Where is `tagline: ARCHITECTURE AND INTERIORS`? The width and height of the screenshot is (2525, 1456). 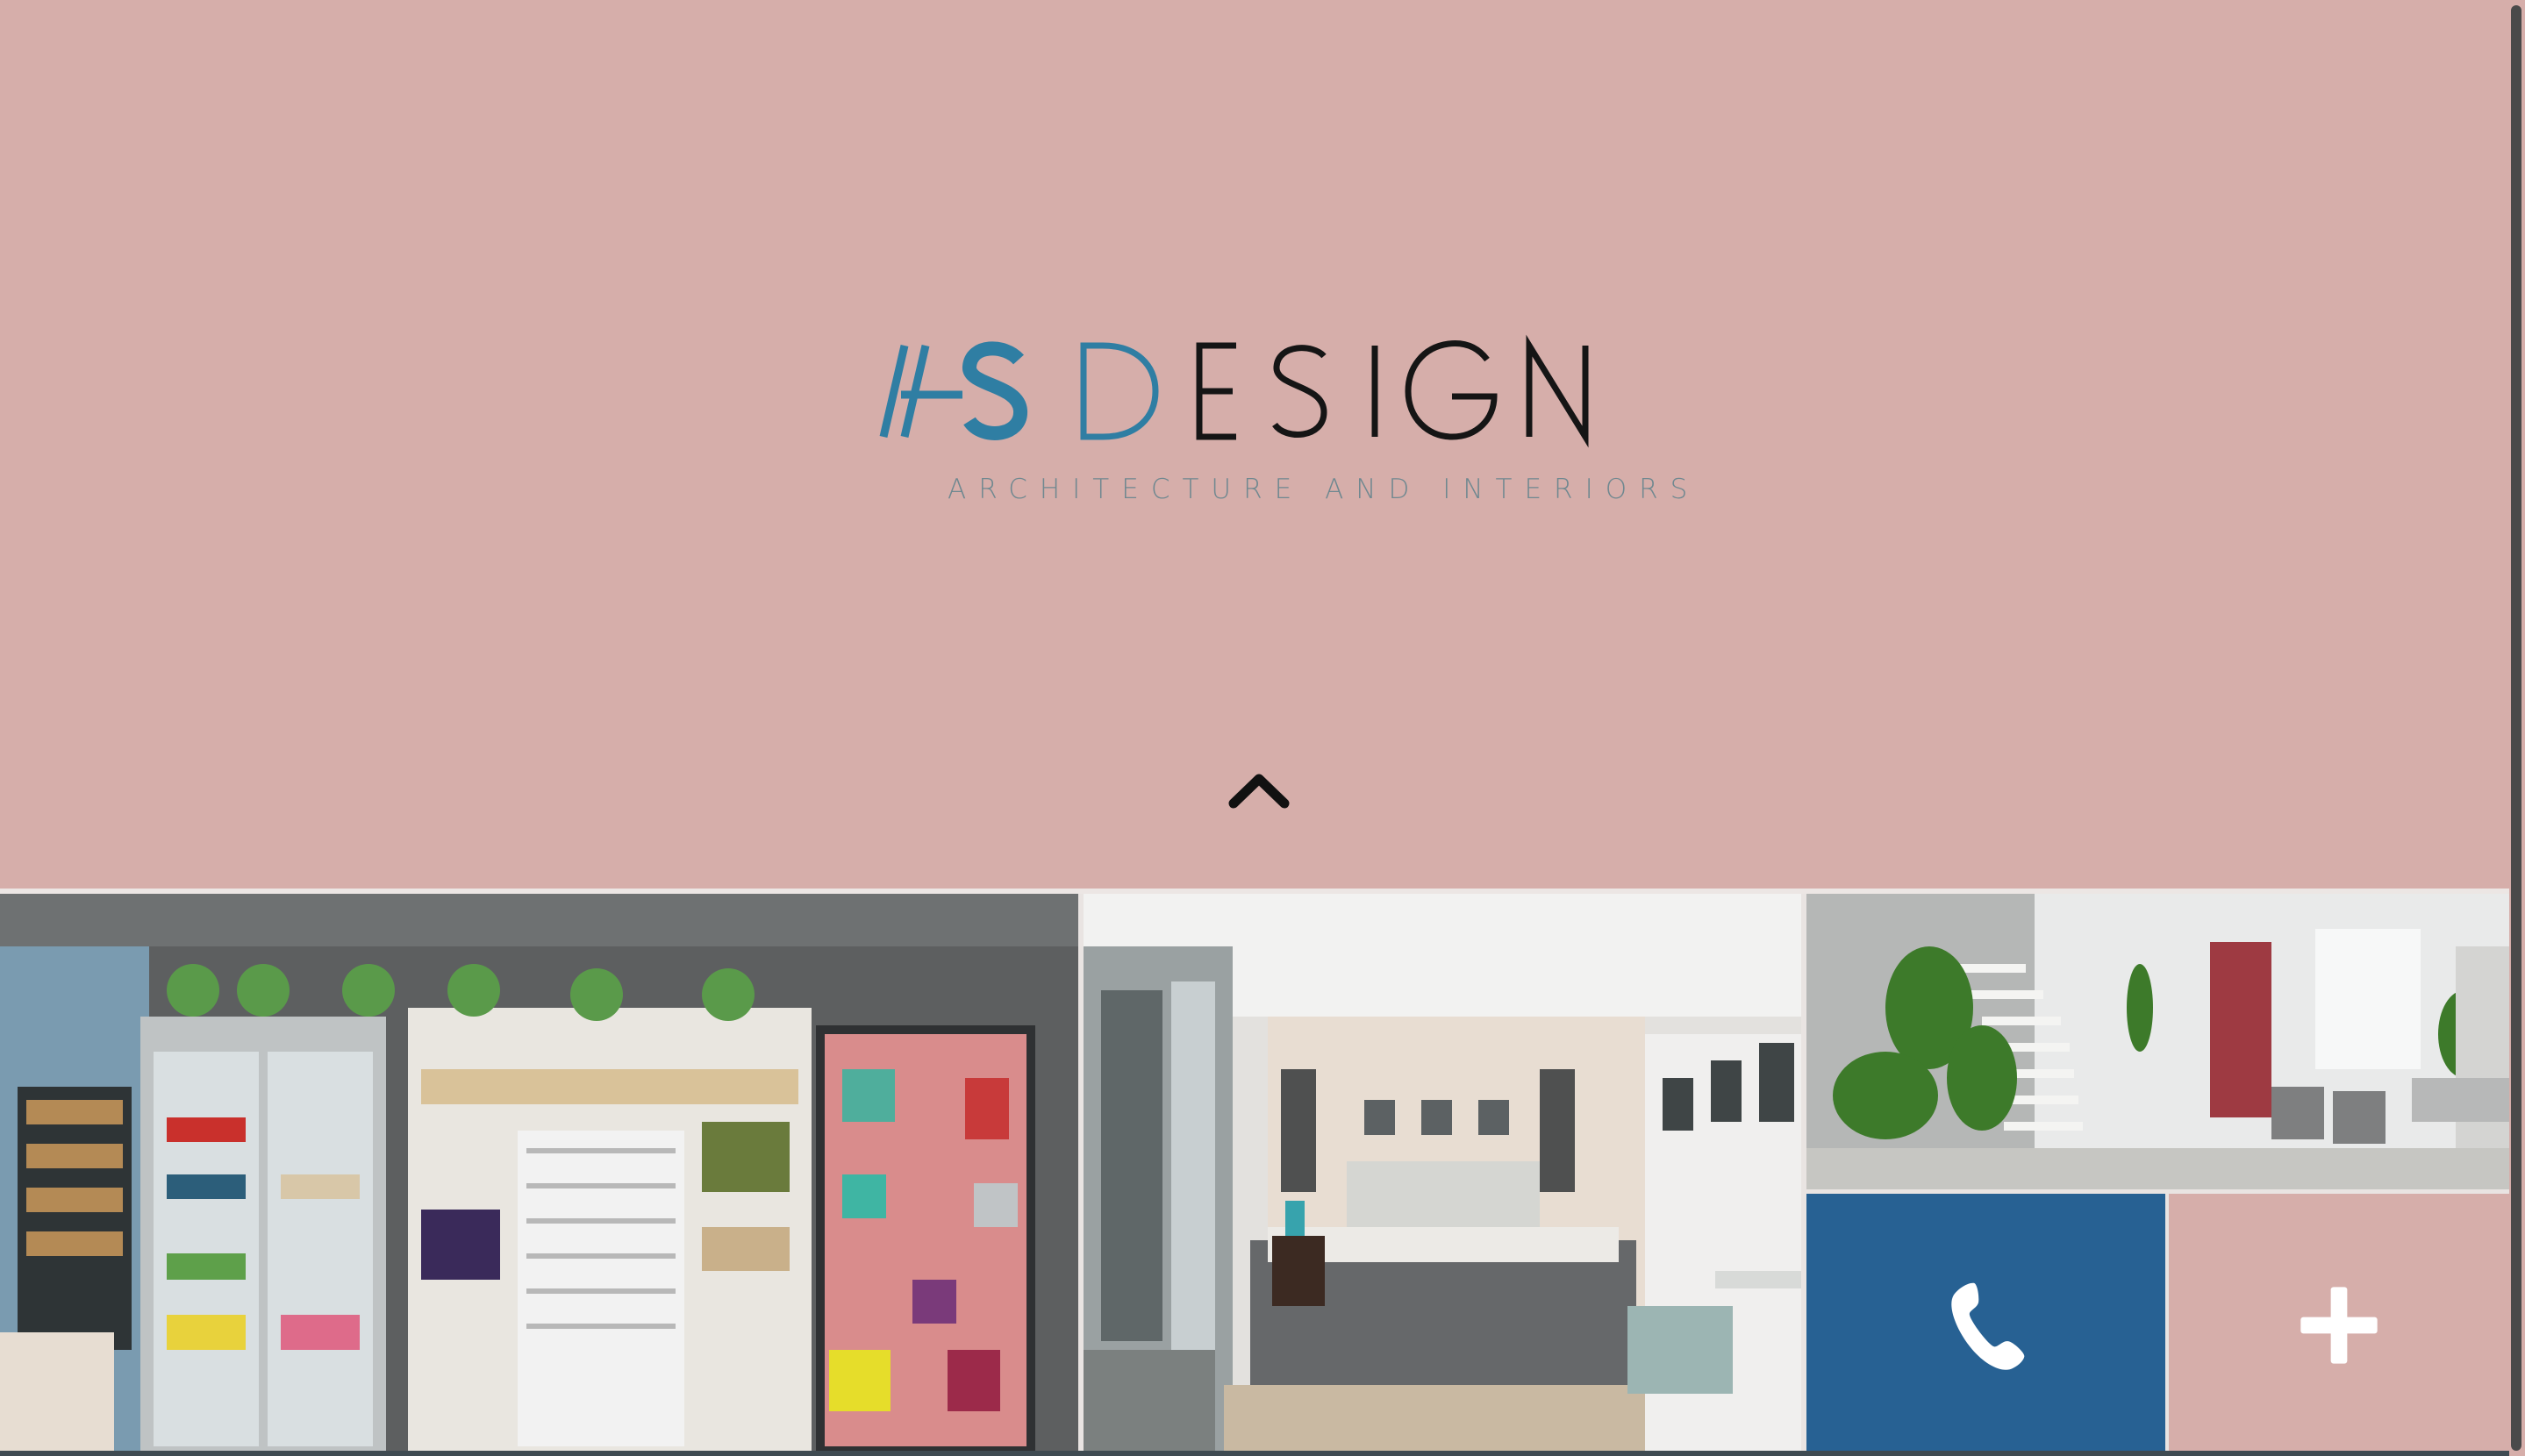 tagline: ARCHITECTURE AND INTERIORS is located at coordinates (1324, 489).